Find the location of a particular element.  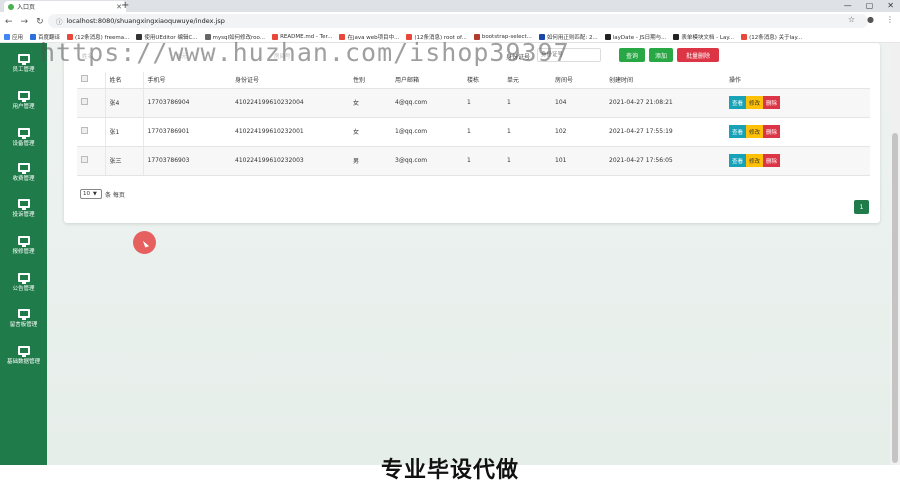

page-button-current: 1 is located at coordinates (861, 207).